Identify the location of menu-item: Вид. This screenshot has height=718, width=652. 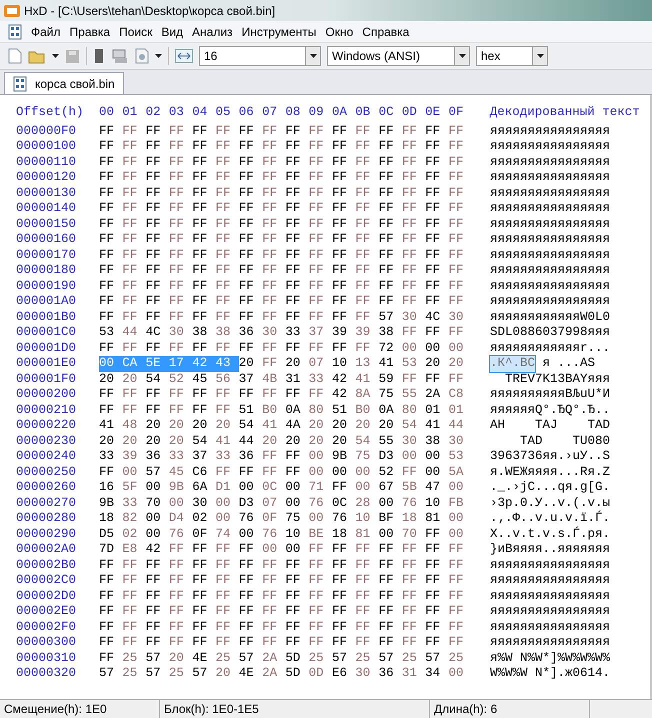
(172, 31).